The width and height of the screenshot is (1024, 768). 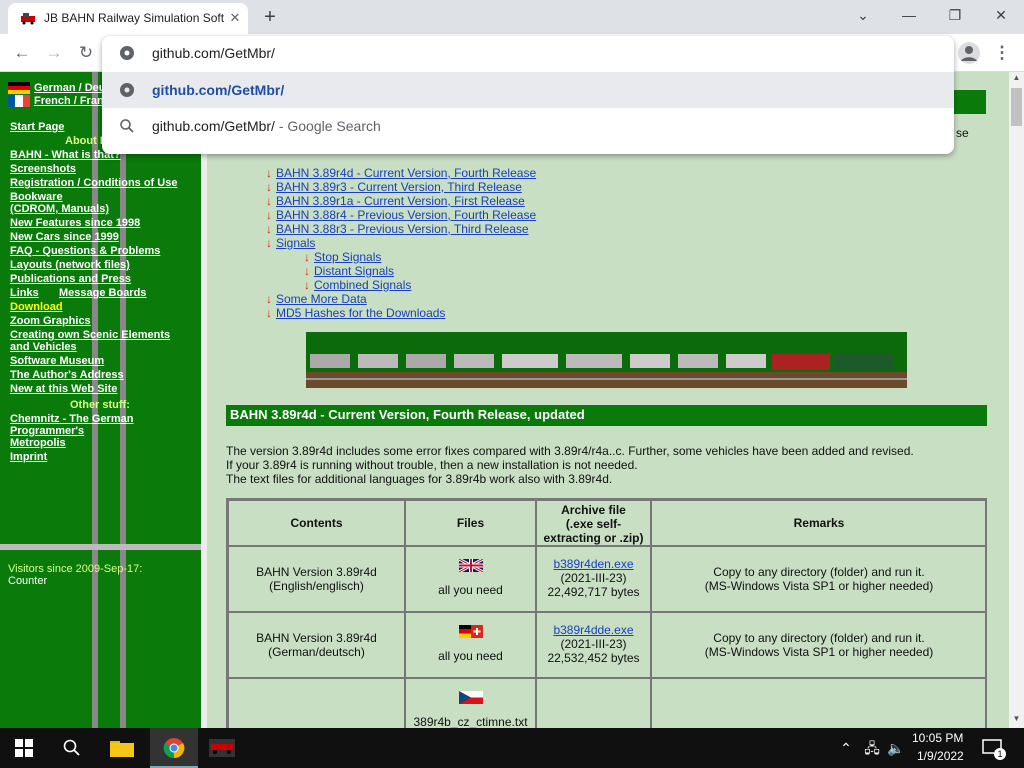 I want to click on sidebar-item-publications: Publications and Press, so click(x=70, y=279).